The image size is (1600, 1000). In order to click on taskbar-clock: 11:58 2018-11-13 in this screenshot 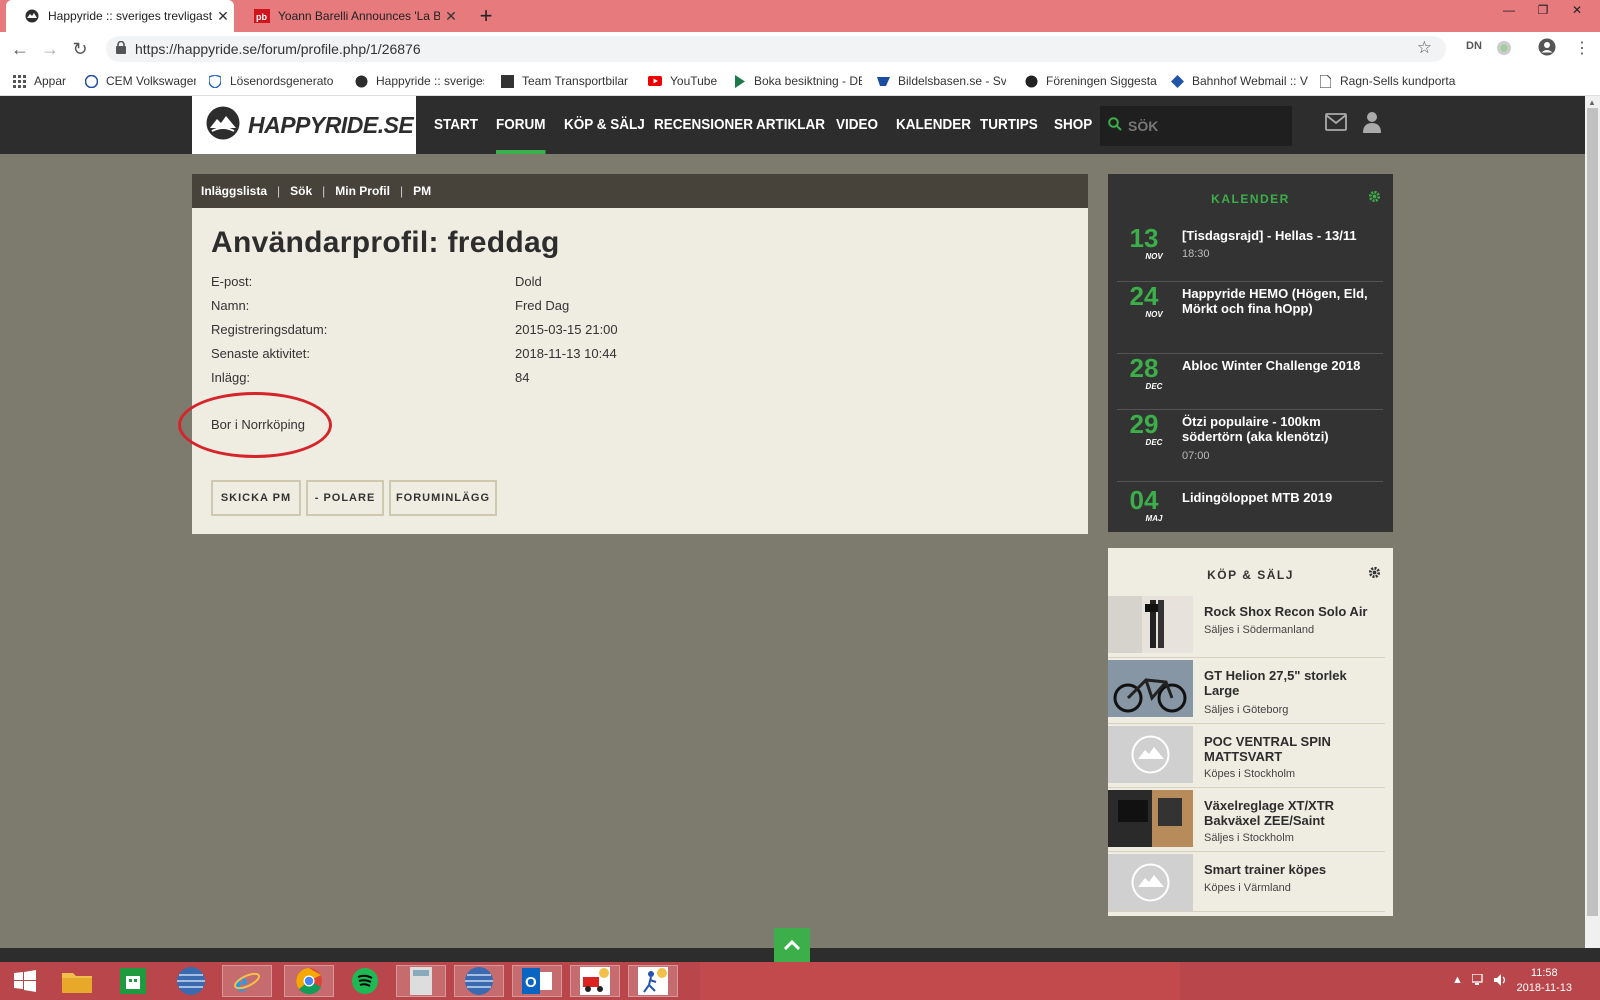, I will do `click(1544, 981)`.